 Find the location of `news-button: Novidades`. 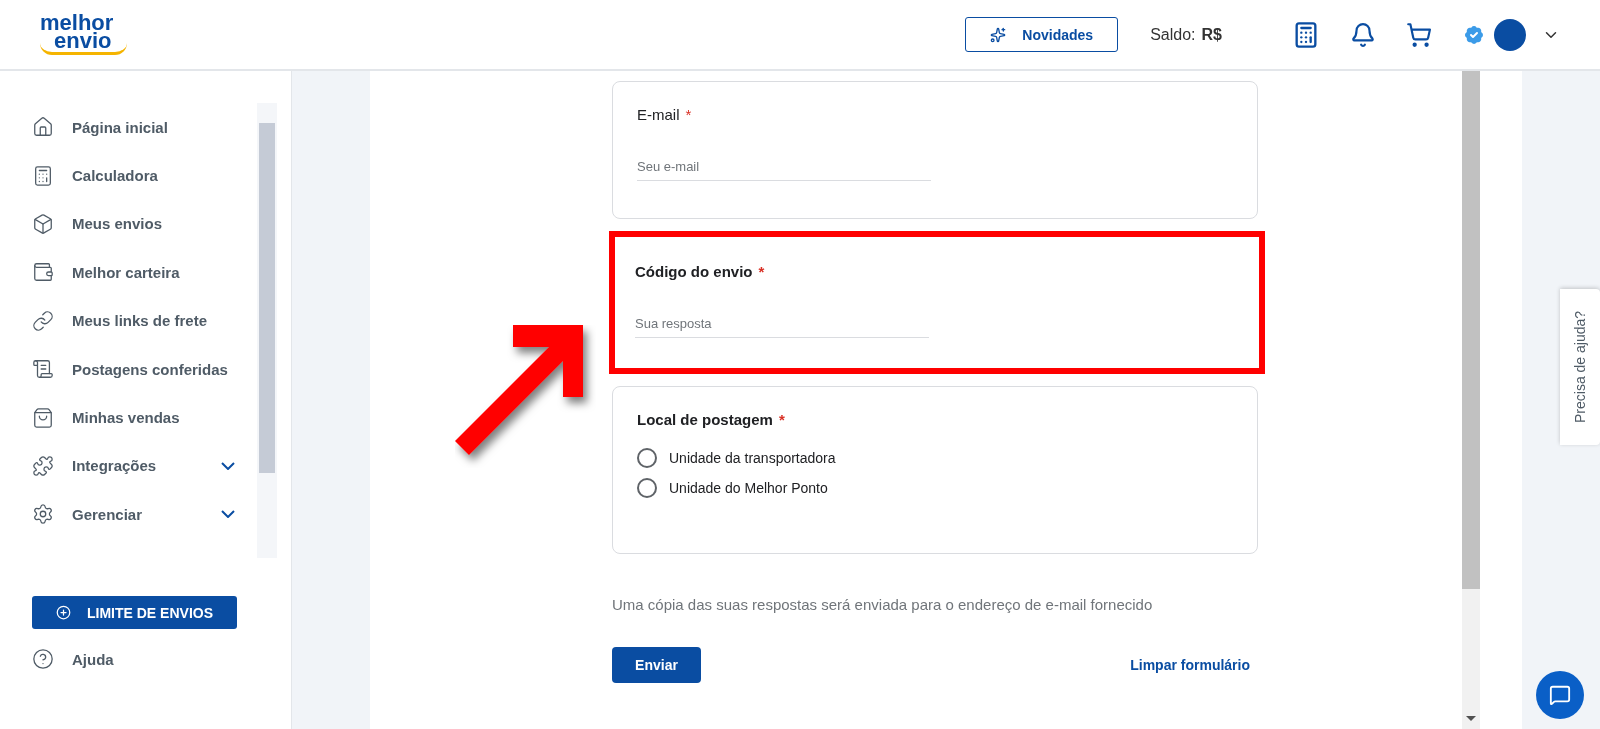

news-button: Novidades is located at coordinates (1042, 34).